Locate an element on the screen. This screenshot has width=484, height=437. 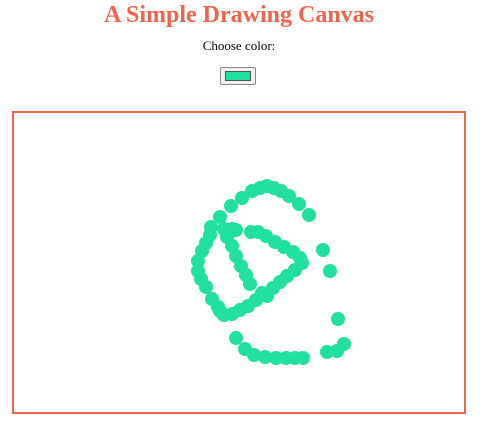
page-title: A Simple Drawing Canvas is located at coordinates (239, 15).